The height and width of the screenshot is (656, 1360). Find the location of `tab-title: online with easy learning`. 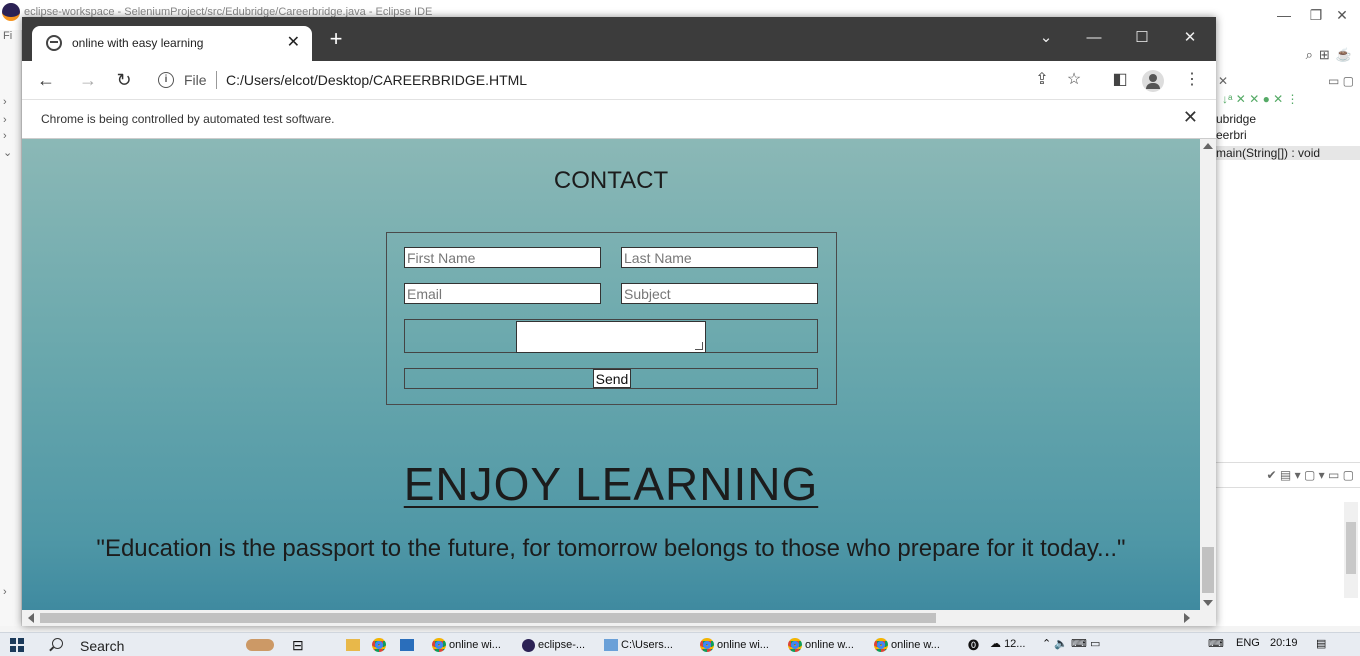

tab-title: online with easy learning is located at coordinates (138, 43).